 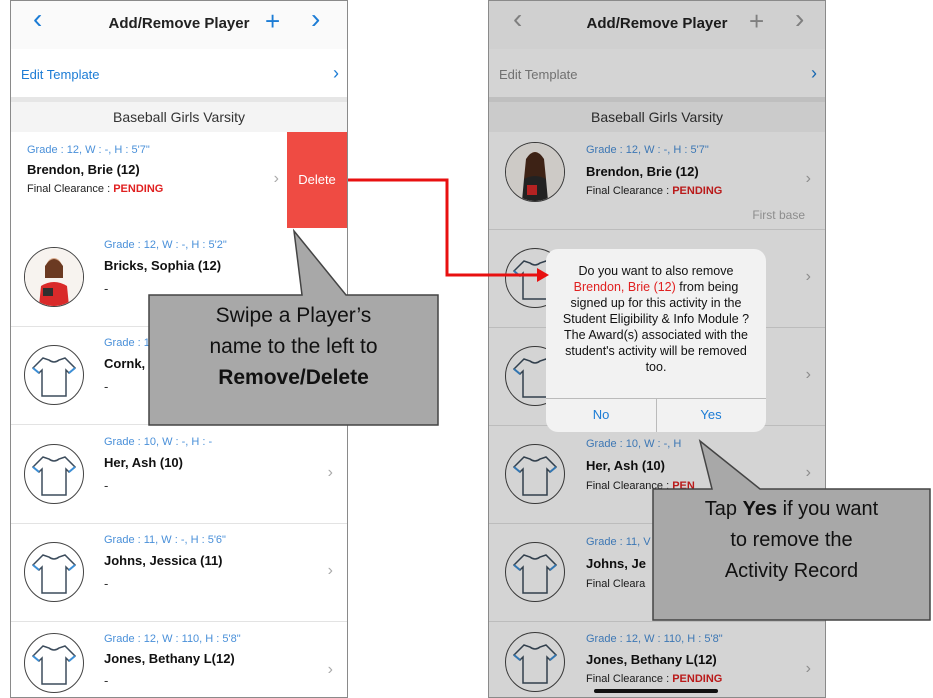 What do you see at coordinates (624, 287) in the screenshot?
I see `dialog-player-name: Brendon, Brie (12)` at bounding box center [624, 287].